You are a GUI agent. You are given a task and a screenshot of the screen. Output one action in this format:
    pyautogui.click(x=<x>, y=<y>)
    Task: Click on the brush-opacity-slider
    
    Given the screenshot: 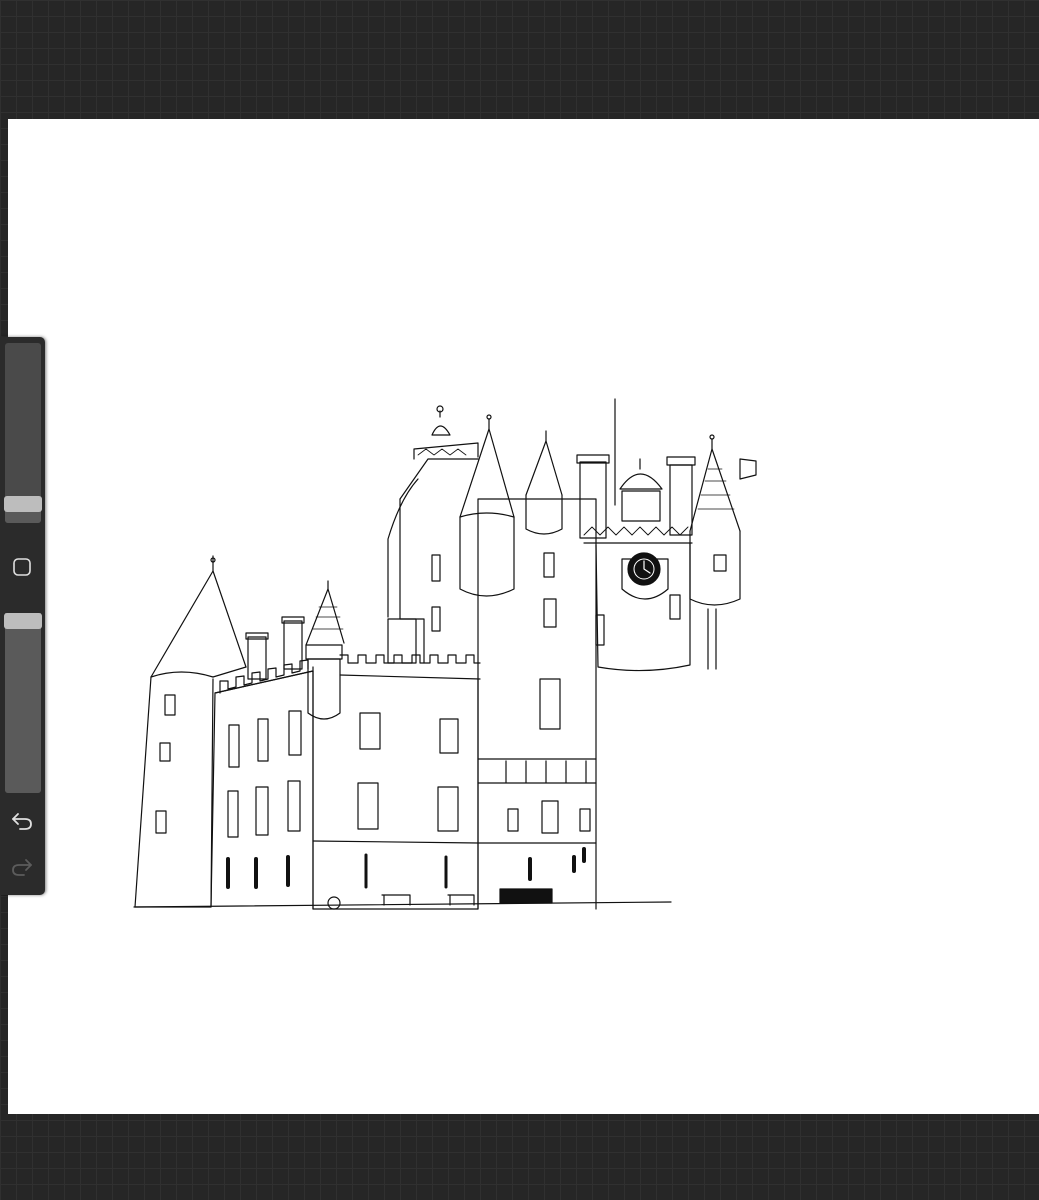 What is the action you would take?
    pyautogui.click(x=23, y=703)
    